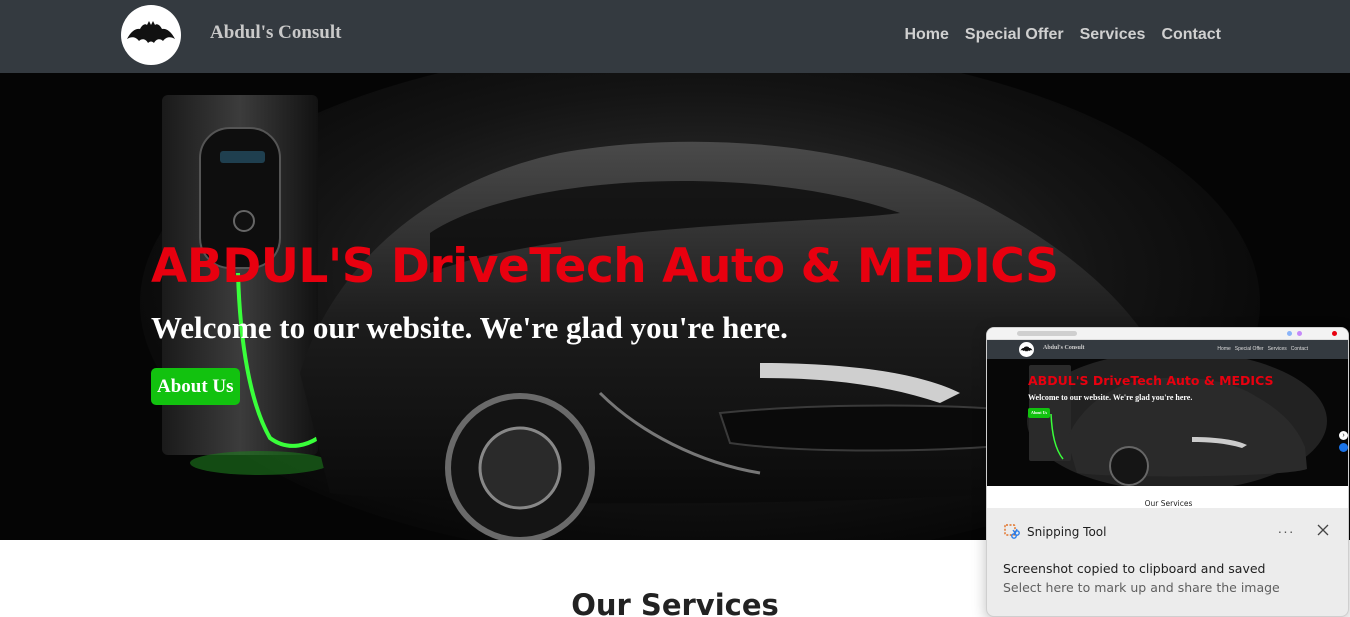 Image resolution: width=1350 pixels, height=617 pixels. I want to click on more-icon: ···, so click(1286, 531).